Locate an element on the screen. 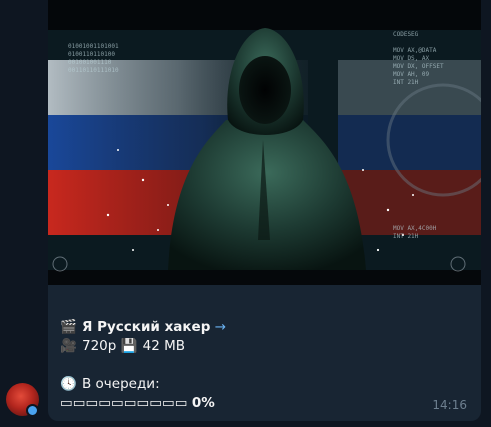 This screenshot has height=427, width=491. svg-text: MOV AX,@DATA is located at coordinates (415, 50).